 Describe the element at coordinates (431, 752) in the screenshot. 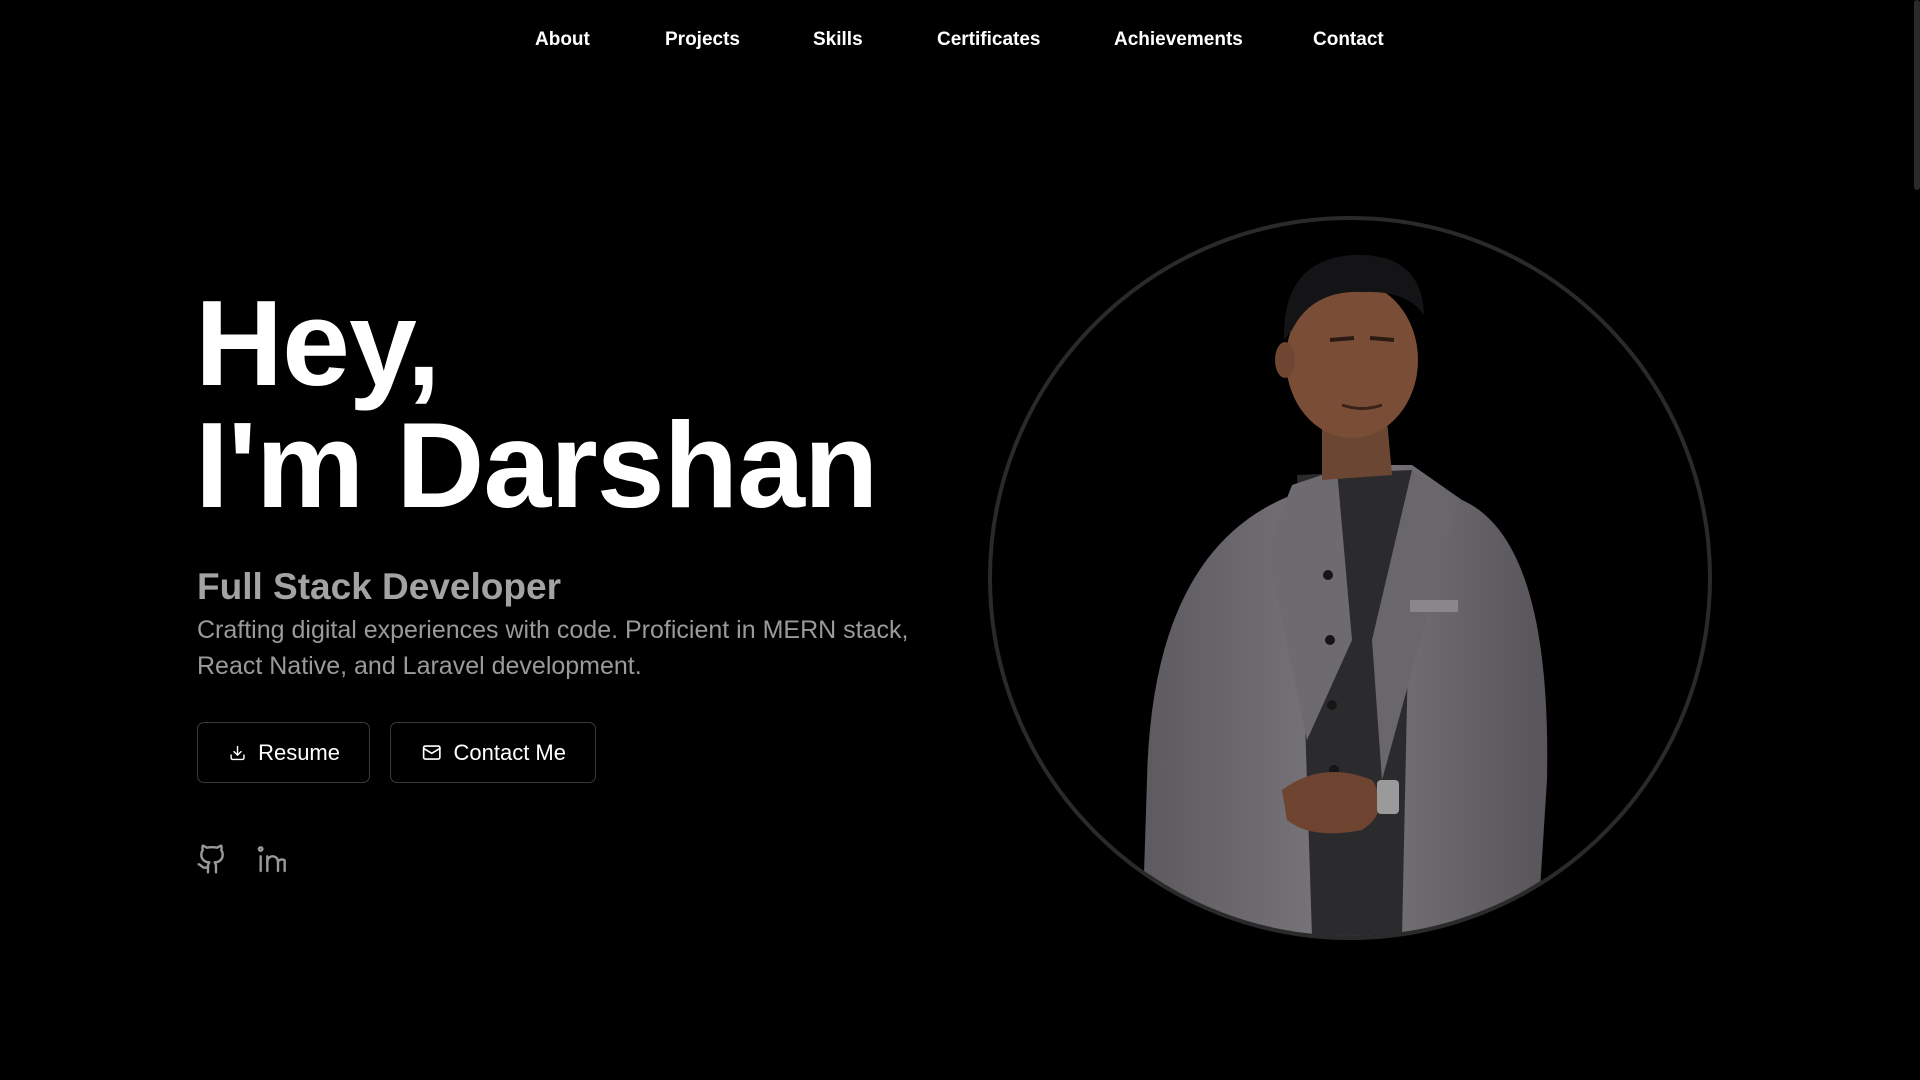

I see `mail-icon` at that location.